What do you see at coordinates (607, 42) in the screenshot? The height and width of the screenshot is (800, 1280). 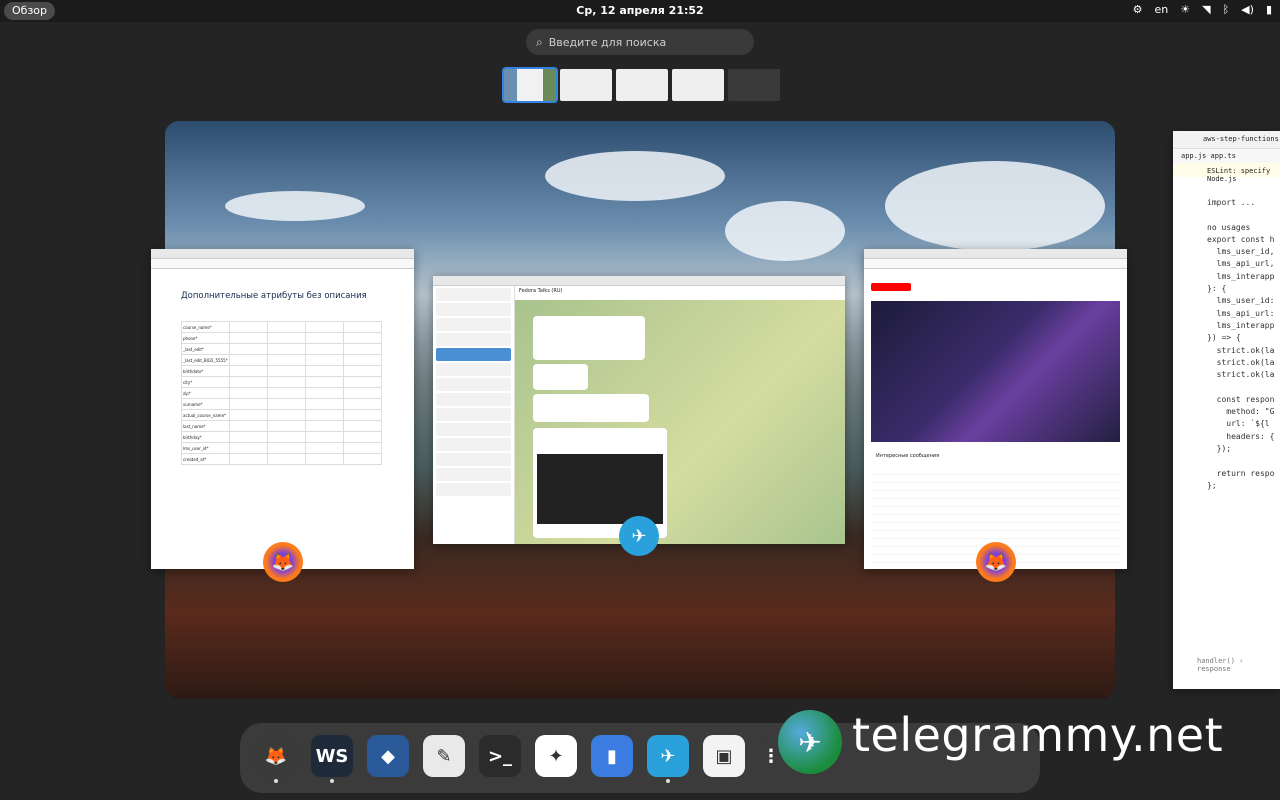 I see `search-placeholder: Введите для поиска` at bounding box center [607, 42].